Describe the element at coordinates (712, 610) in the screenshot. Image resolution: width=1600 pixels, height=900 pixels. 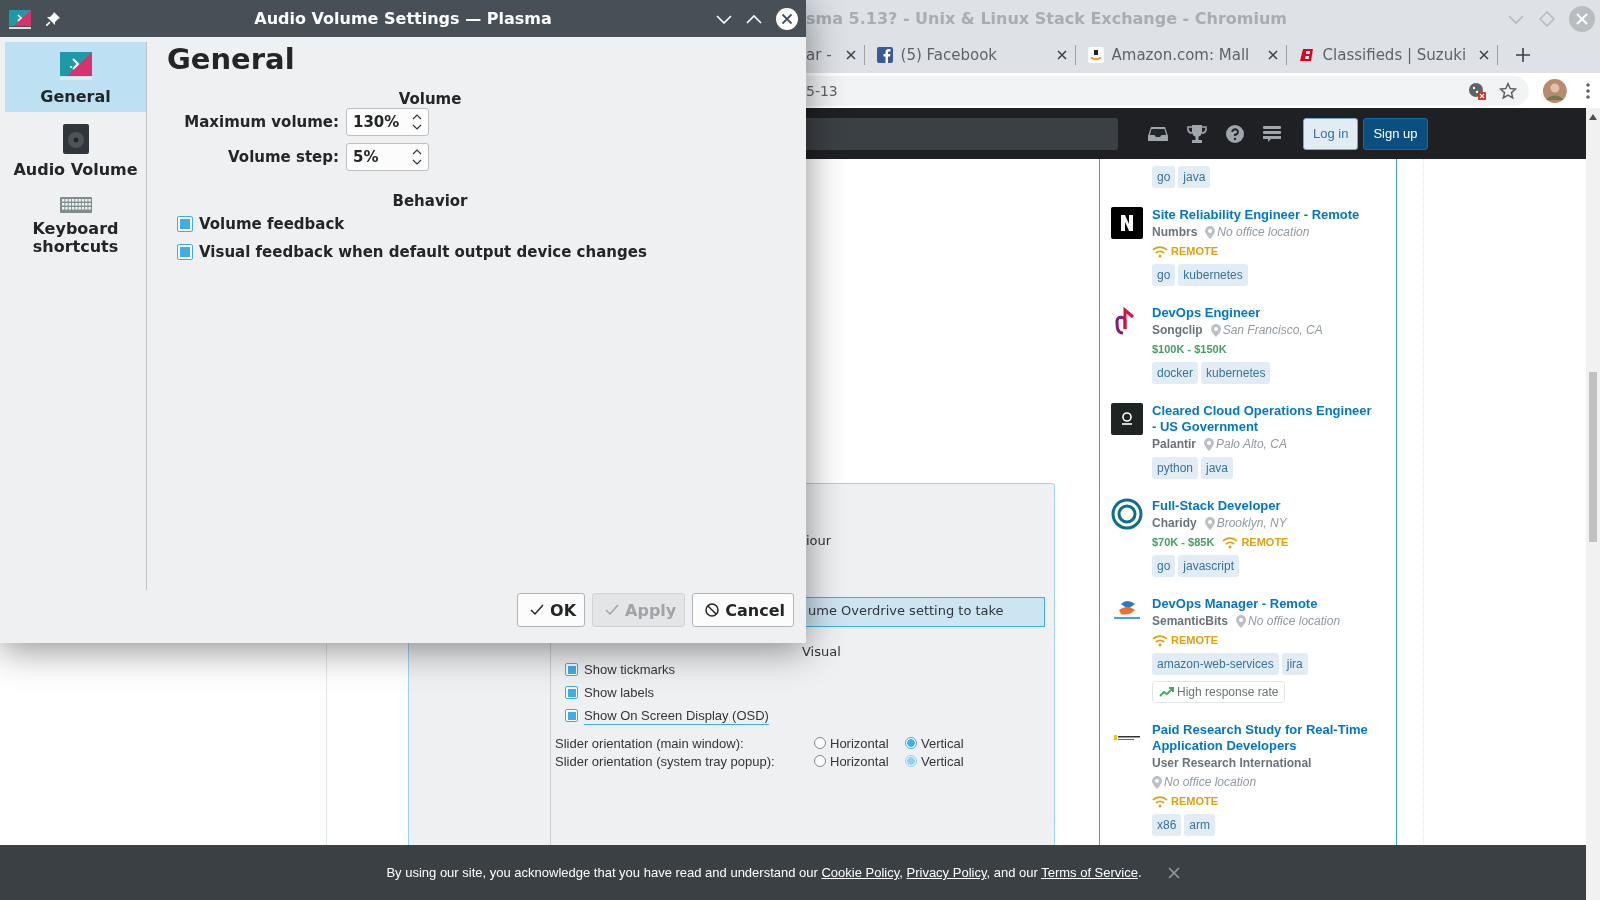
I see `cancel-icon` at that location.